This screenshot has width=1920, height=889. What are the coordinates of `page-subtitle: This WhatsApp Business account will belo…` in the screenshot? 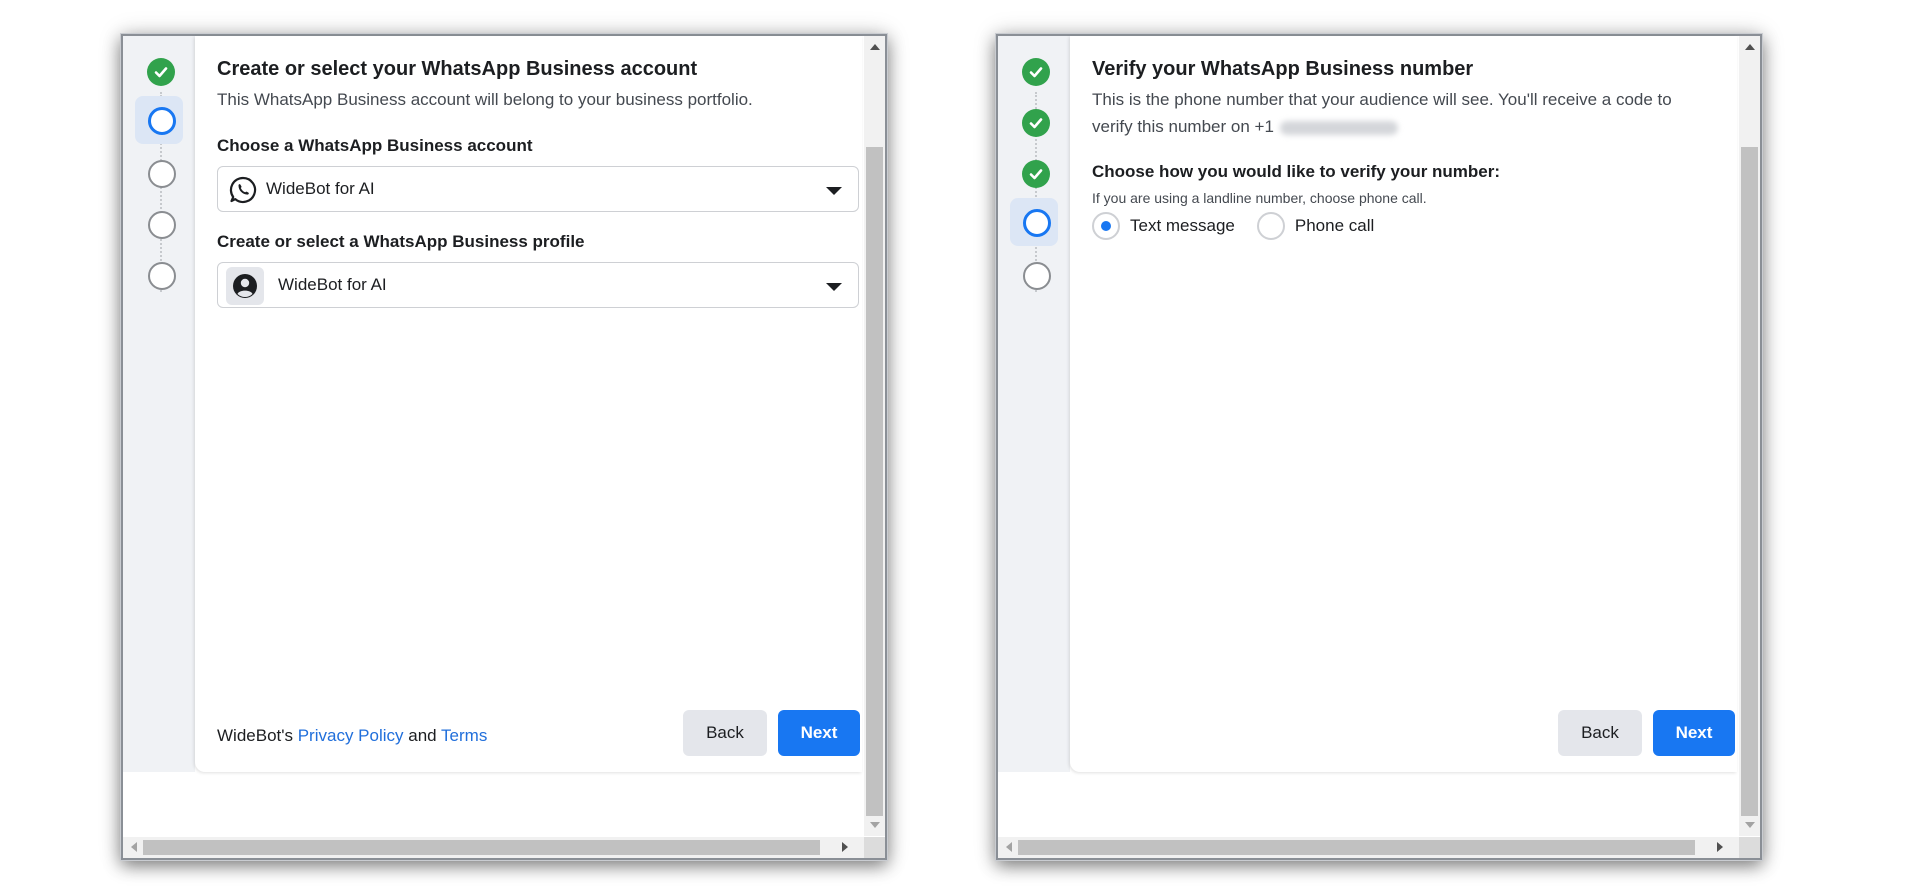 It's located at (485, 99).